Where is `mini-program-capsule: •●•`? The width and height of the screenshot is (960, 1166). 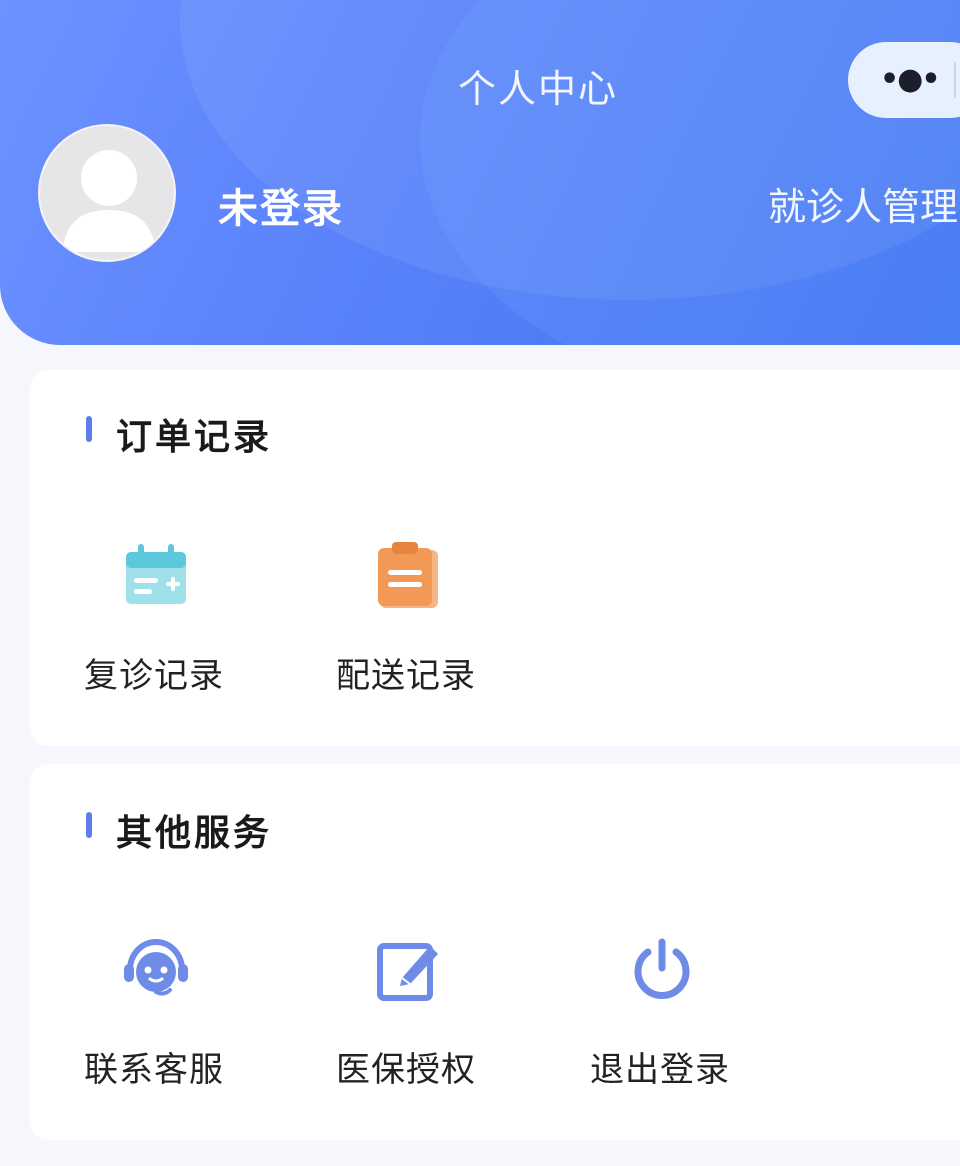
mini-program-capsule: •●• is located at coordinates (904, 80).